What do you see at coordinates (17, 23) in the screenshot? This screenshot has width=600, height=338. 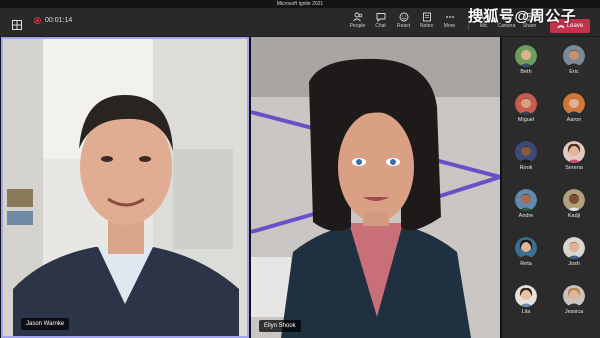 I see `layout-grid-icon` at bounding box center [17, 23].